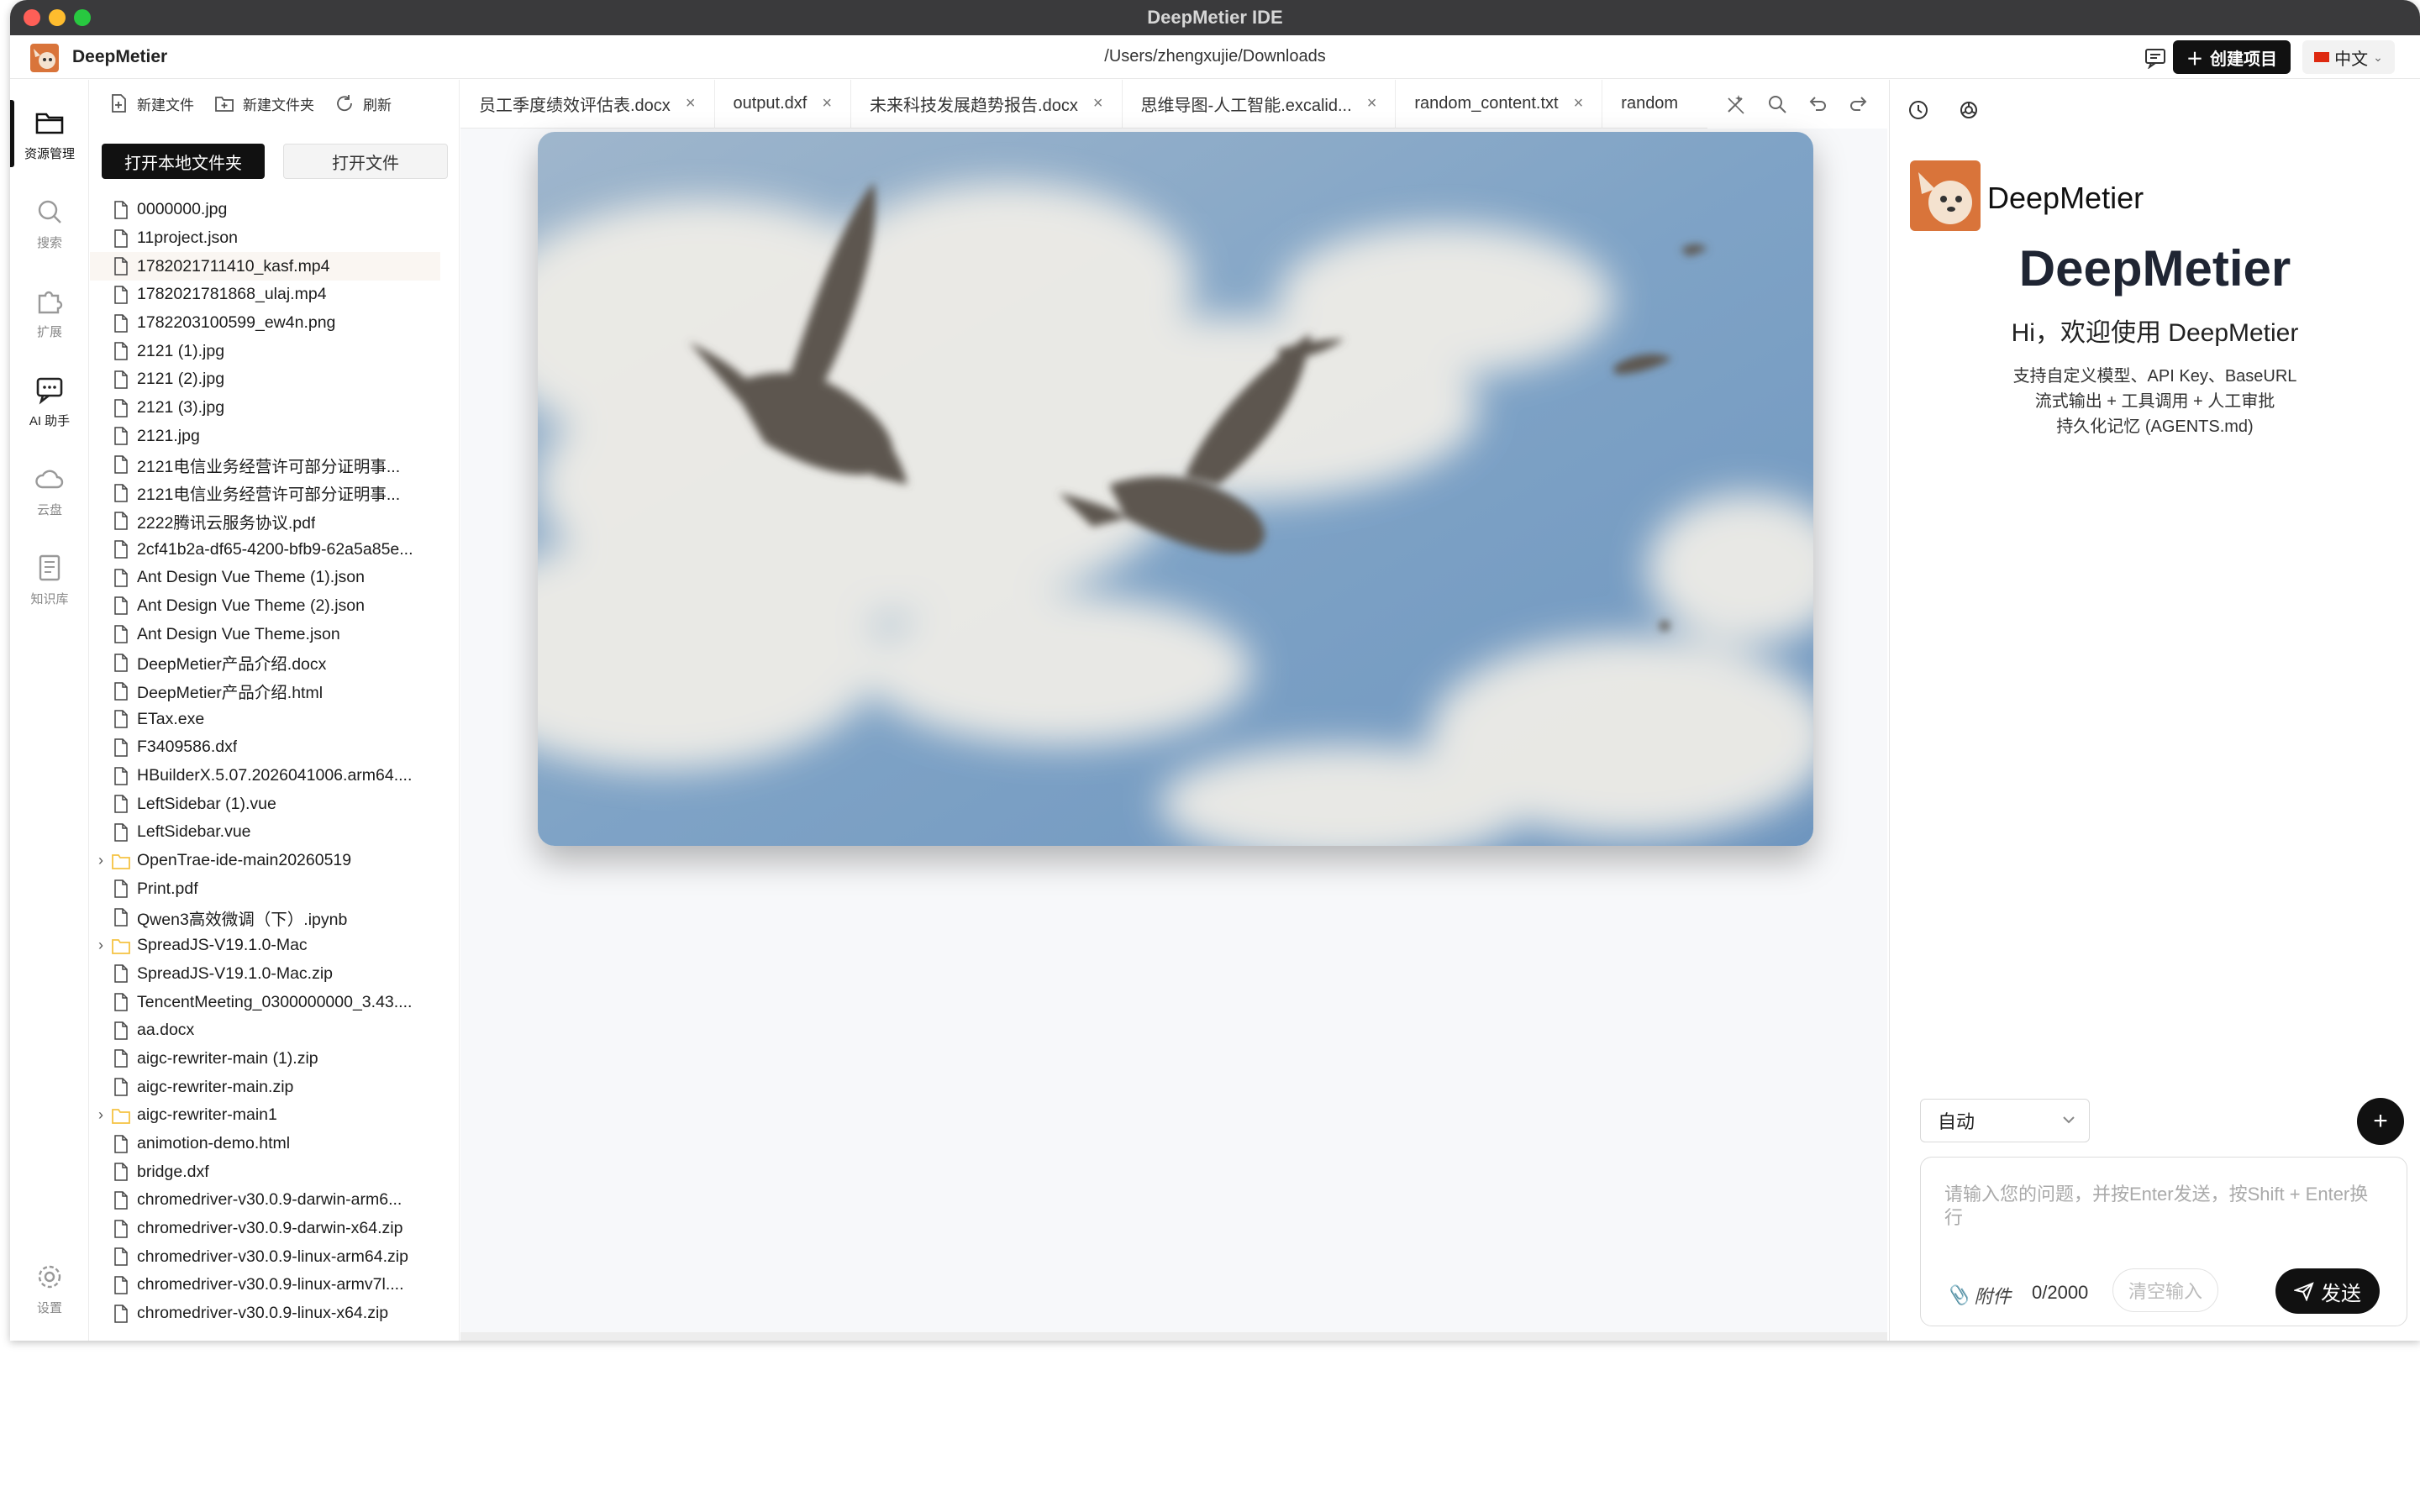 This screenshot has width=2420, height=1512. I want to click on send-button: 发送, so click(2328, 1291).